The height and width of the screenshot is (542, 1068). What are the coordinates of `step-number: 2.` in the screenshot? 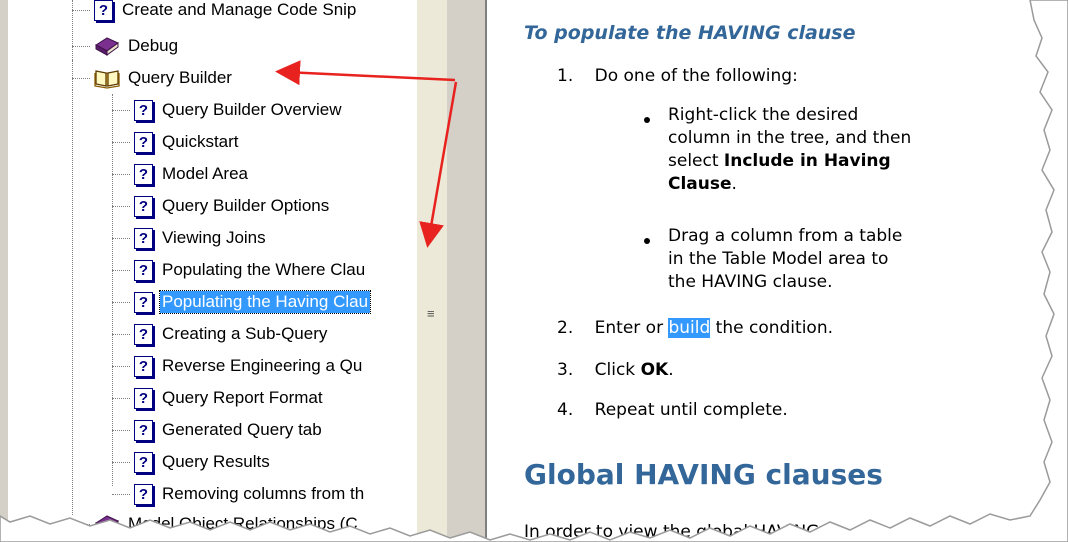 It's located at (565, 328).